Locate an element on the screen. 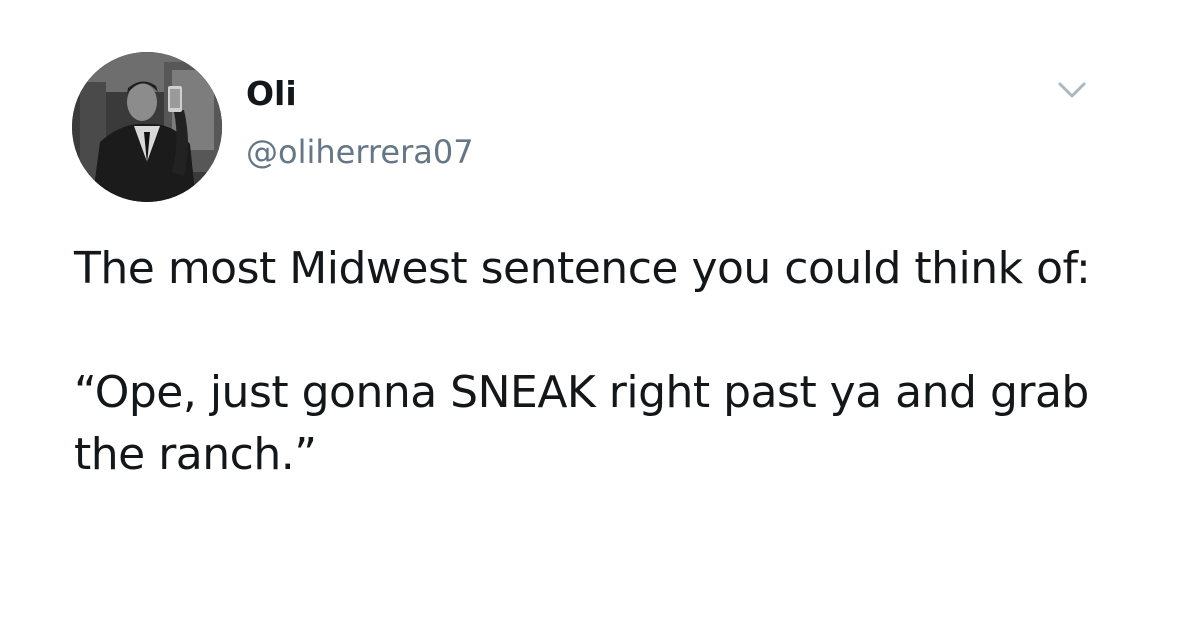 This screenshot has height=630, width=1200. avatar is located at coordinates (147, 127).